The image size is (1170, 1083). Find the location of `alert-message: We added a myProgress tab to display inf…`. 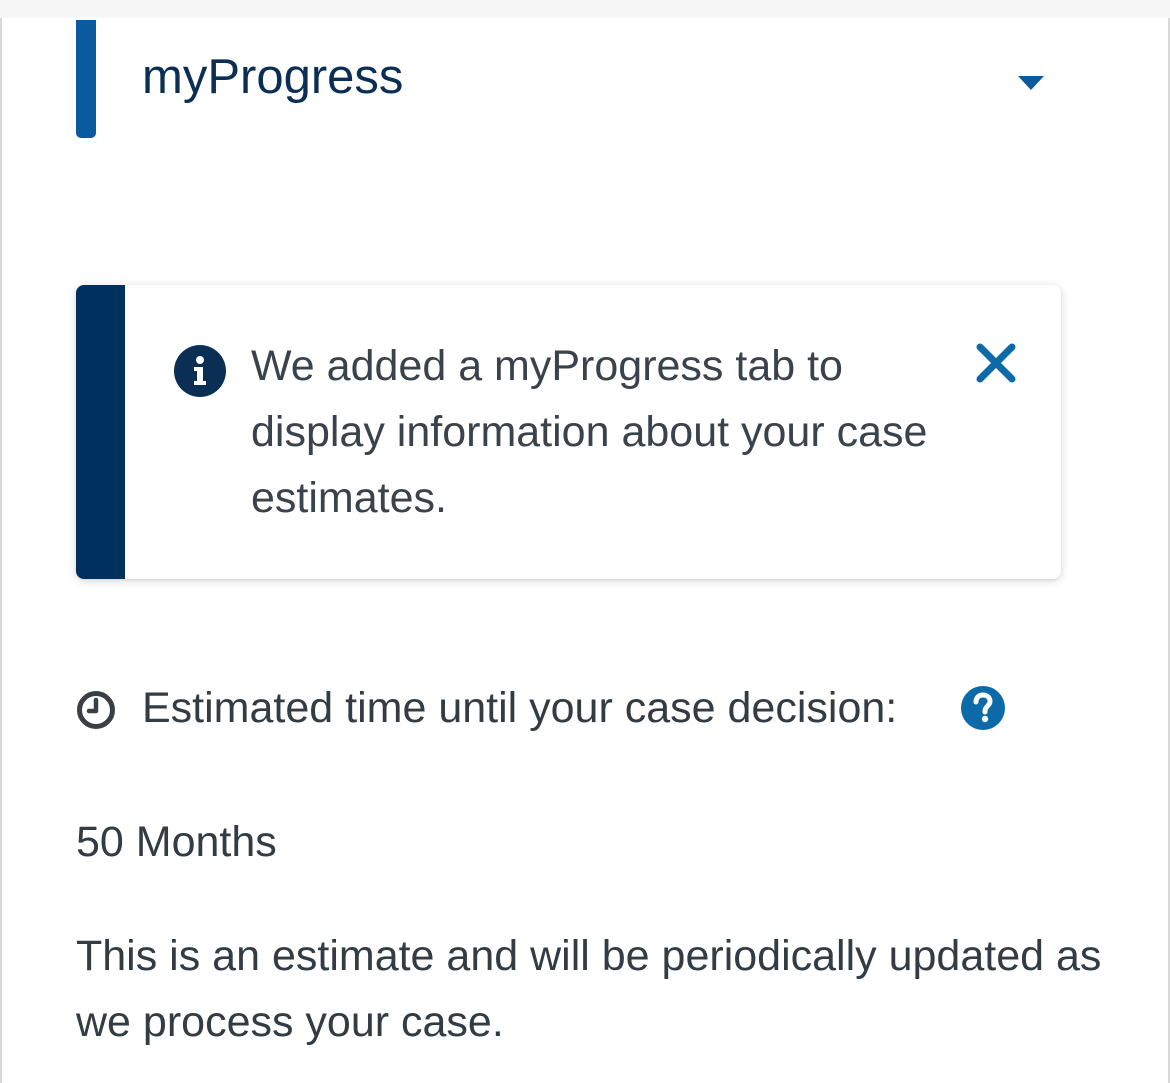

alert-message: We added a myProgress tab to display inf… is located at coordinates (589, 432).